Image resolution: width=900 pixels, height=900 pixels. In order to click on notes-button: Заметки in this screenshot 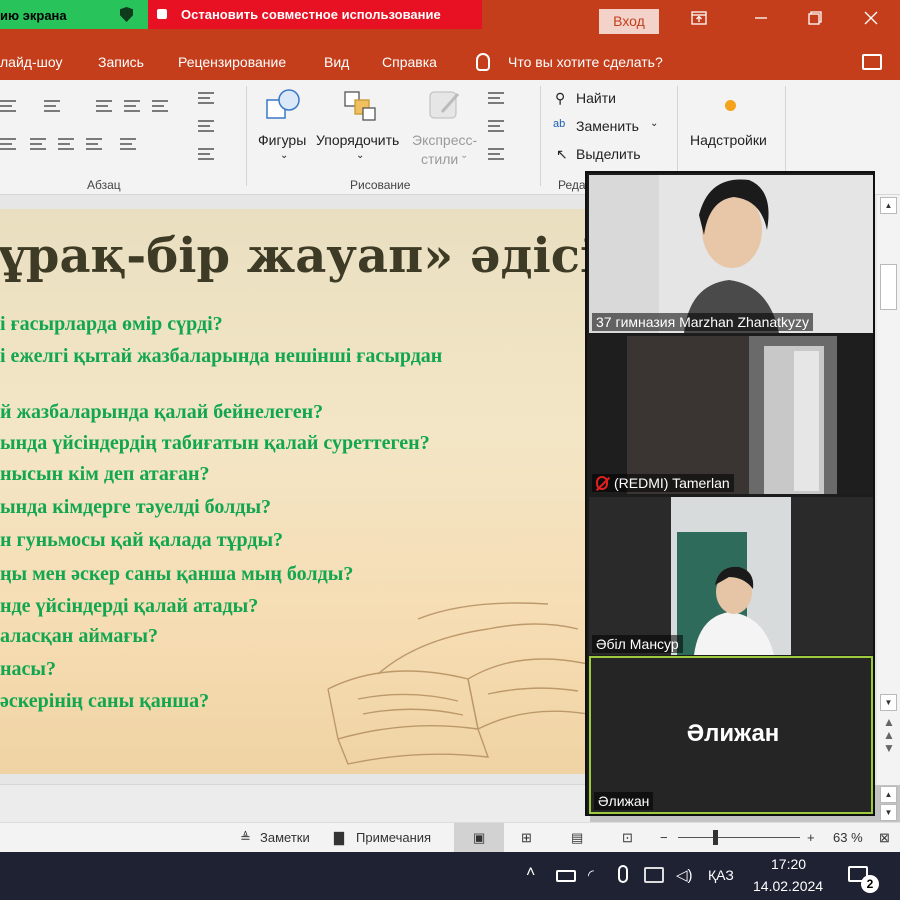, I will do `click(285, 837)`.